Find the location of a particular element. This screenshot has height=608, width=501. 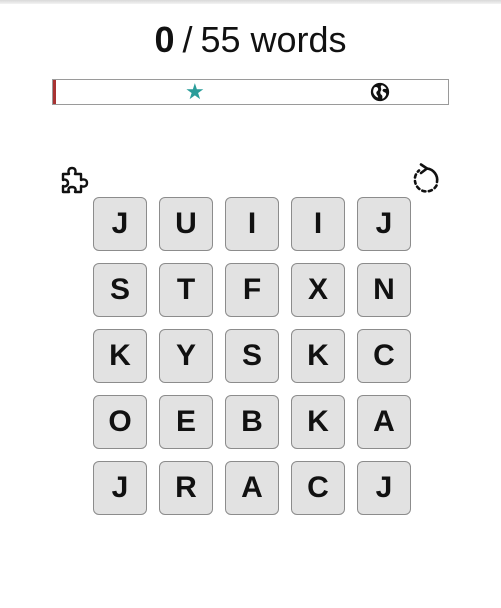

letter-tile: E is located at coordinates (186, 422).